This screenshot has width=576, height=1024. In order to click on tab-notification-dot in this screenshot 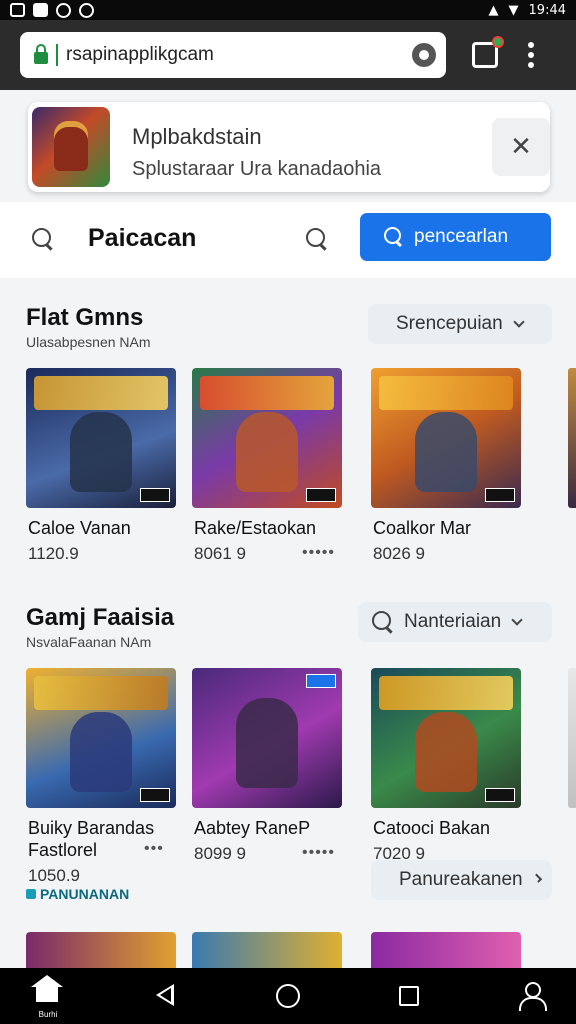, I will do `click(498, 42)`.